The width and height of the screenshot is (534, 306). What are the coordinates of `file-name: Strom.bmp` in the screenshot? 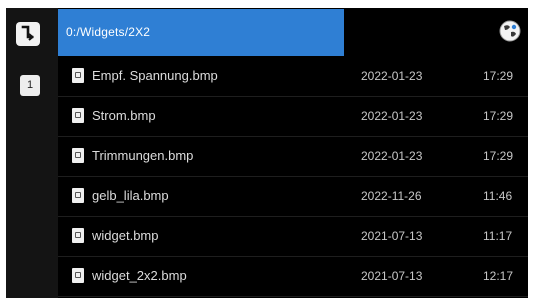 It's located at (124, 115).